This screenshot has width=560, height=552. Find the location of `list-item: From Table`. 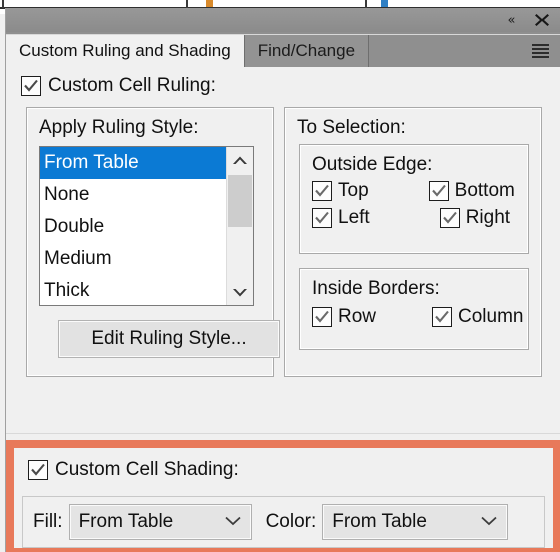

list-item: From Table is located at coordinates (133, 163).